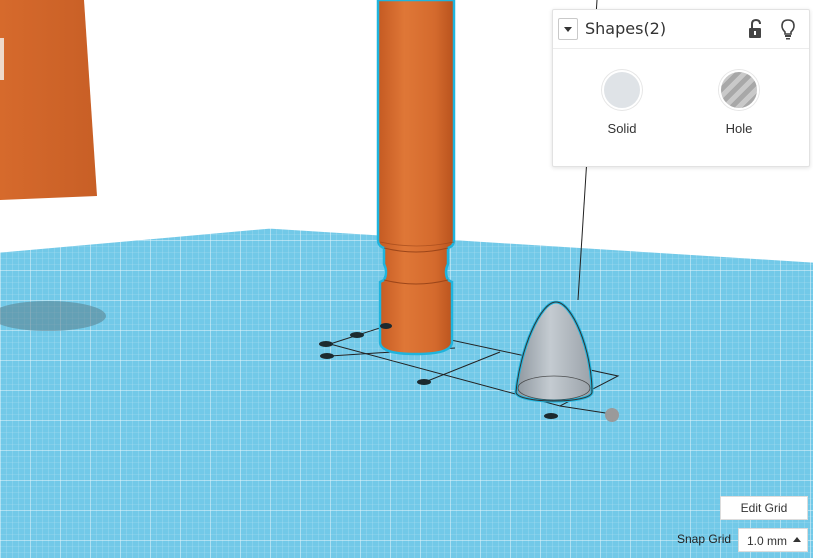 The image size is (813, 558). I want to click on rotate-handle, so click(612, 415).